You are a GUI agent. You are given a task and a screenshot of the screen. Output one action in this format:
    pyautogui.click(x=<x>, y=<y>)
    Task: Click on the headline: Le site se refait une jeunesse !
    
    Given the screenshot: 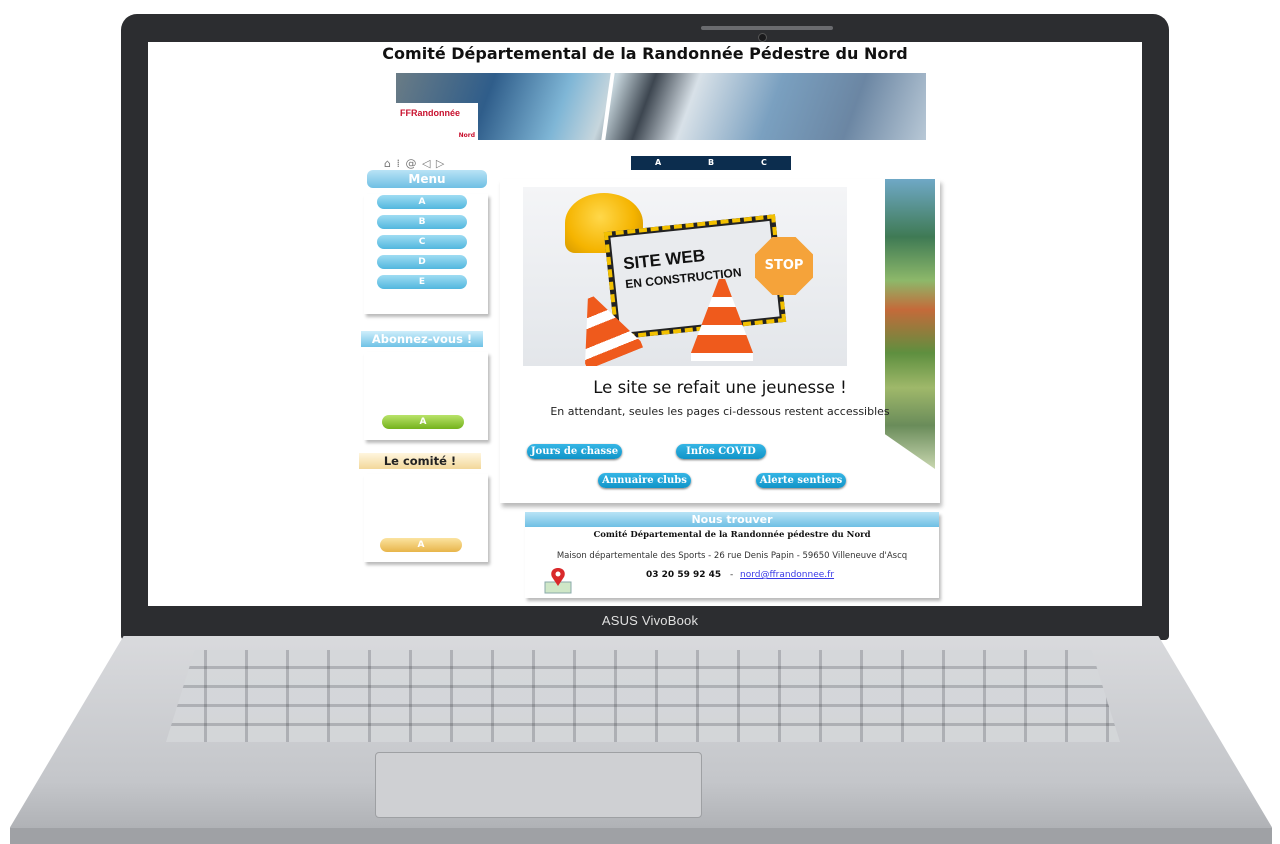 What is the action you would take?
    pyautogui.click(x=720, y=387)
    